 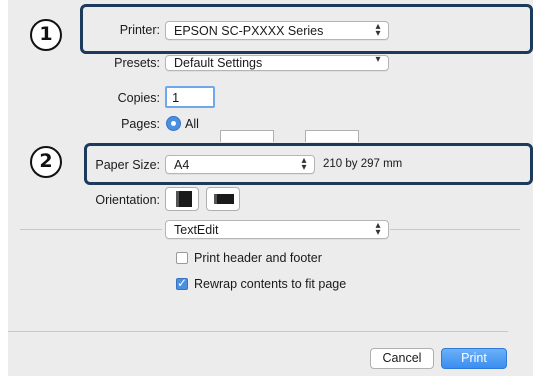 What do you see at coordinates (249, 31) in the screenshot?
I see `printer-value: EPSON SC-PXXXX Series` at bounding box center [249, 31].